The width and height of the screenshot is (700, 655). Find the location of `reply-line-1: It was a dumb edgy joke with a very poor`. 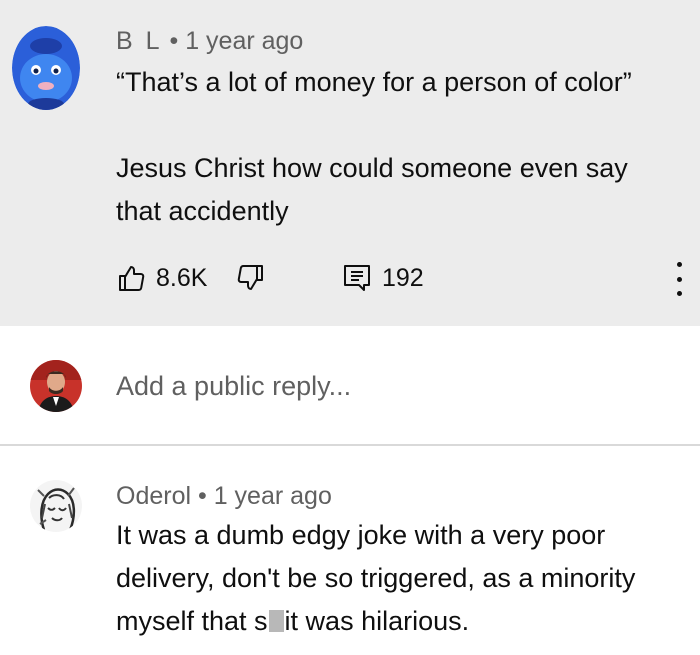

reply-line-1: It was a dumb edgy joke with a very poor is located at coordinates (361, 535).